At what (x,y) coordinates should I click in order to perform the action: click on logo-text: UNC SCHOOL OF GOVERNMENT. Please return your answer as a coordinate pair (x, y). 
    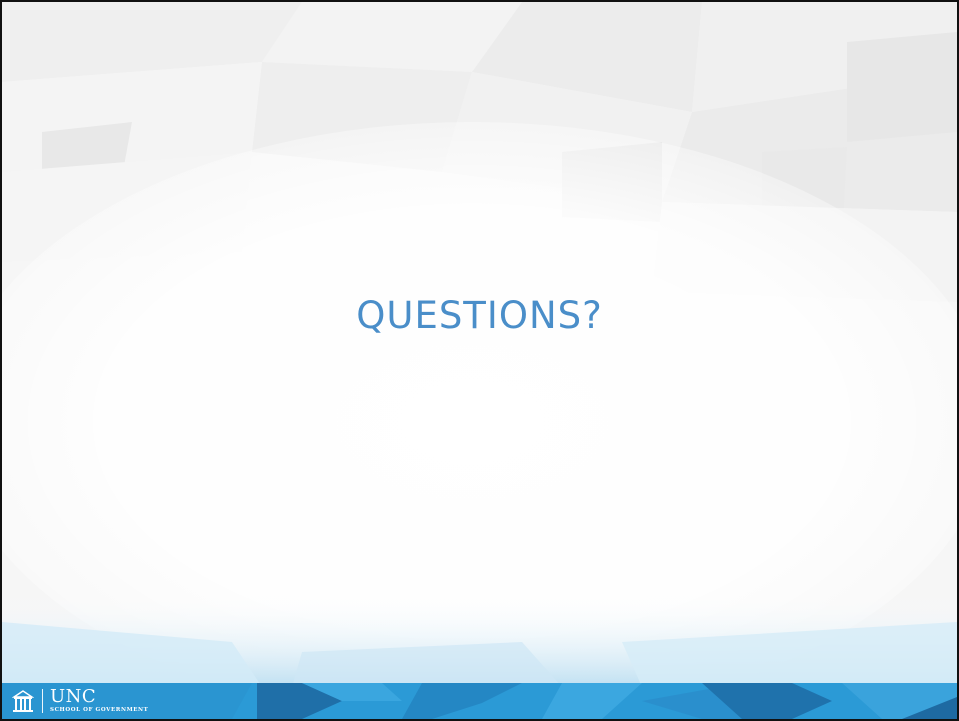
    Looking at the image, I should click on (99, 701).